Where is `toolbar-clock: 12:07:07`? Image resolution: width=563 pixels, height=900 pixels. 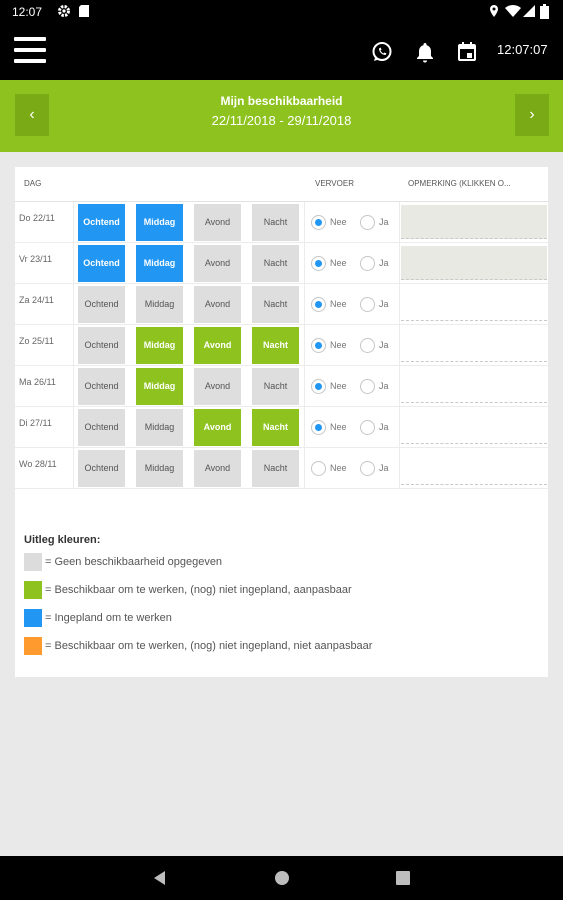 toolbar-clock: 12:07:07 is located at coordinates (522, 49).